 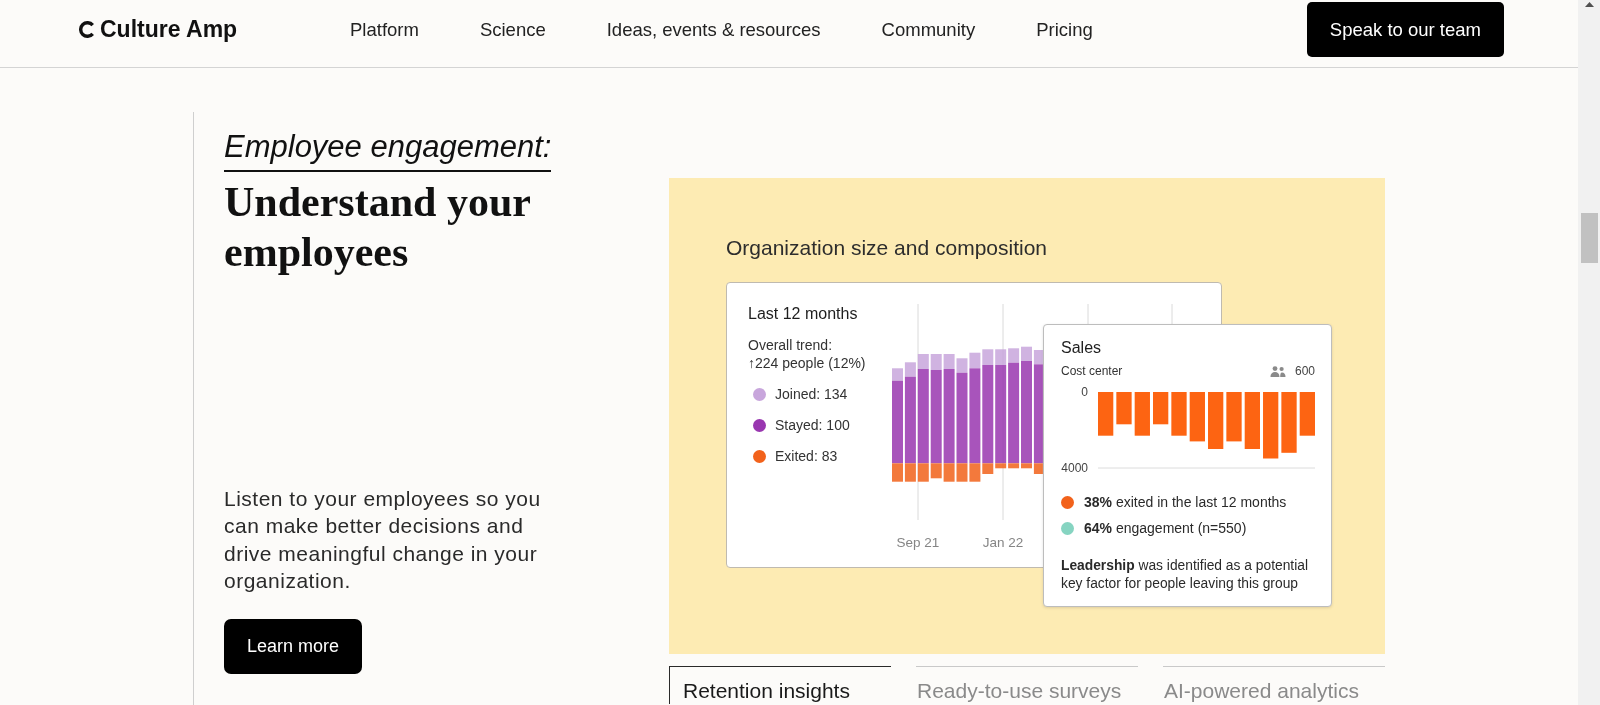 I want to click on home-logo-link: Culture Amp, so click(x=158, y=29).